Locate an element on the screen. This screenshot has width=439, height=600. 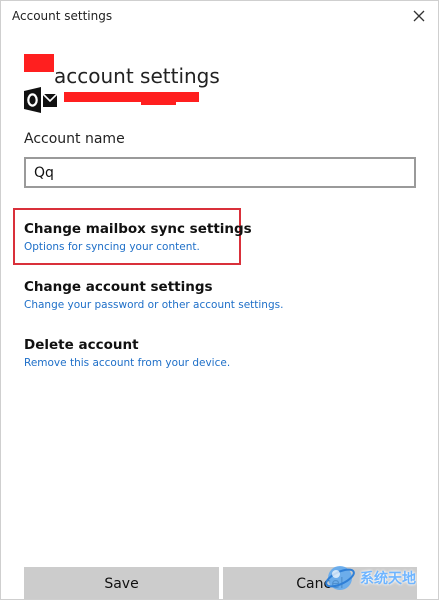
globe-logo-icon is located at coordinates (340, 578).